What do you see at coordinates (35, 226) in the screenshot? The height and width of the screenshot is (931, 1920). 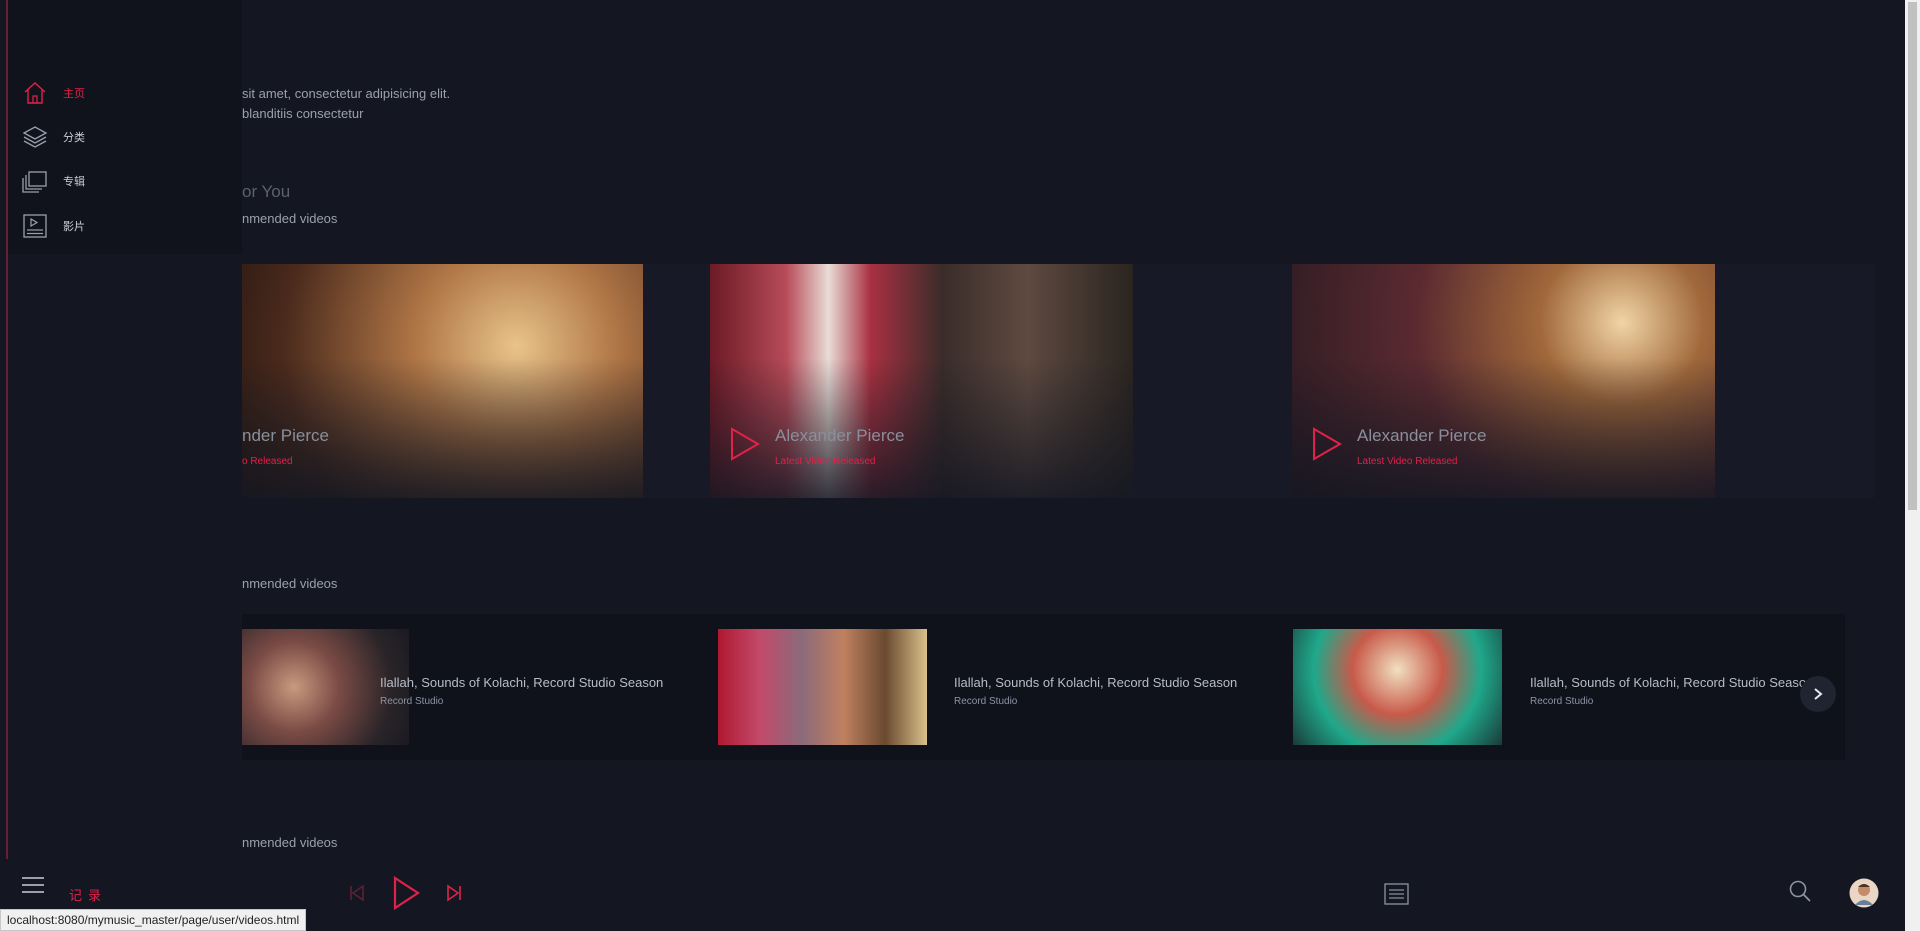 I see `video-icon` at bounding box center [35, 226].